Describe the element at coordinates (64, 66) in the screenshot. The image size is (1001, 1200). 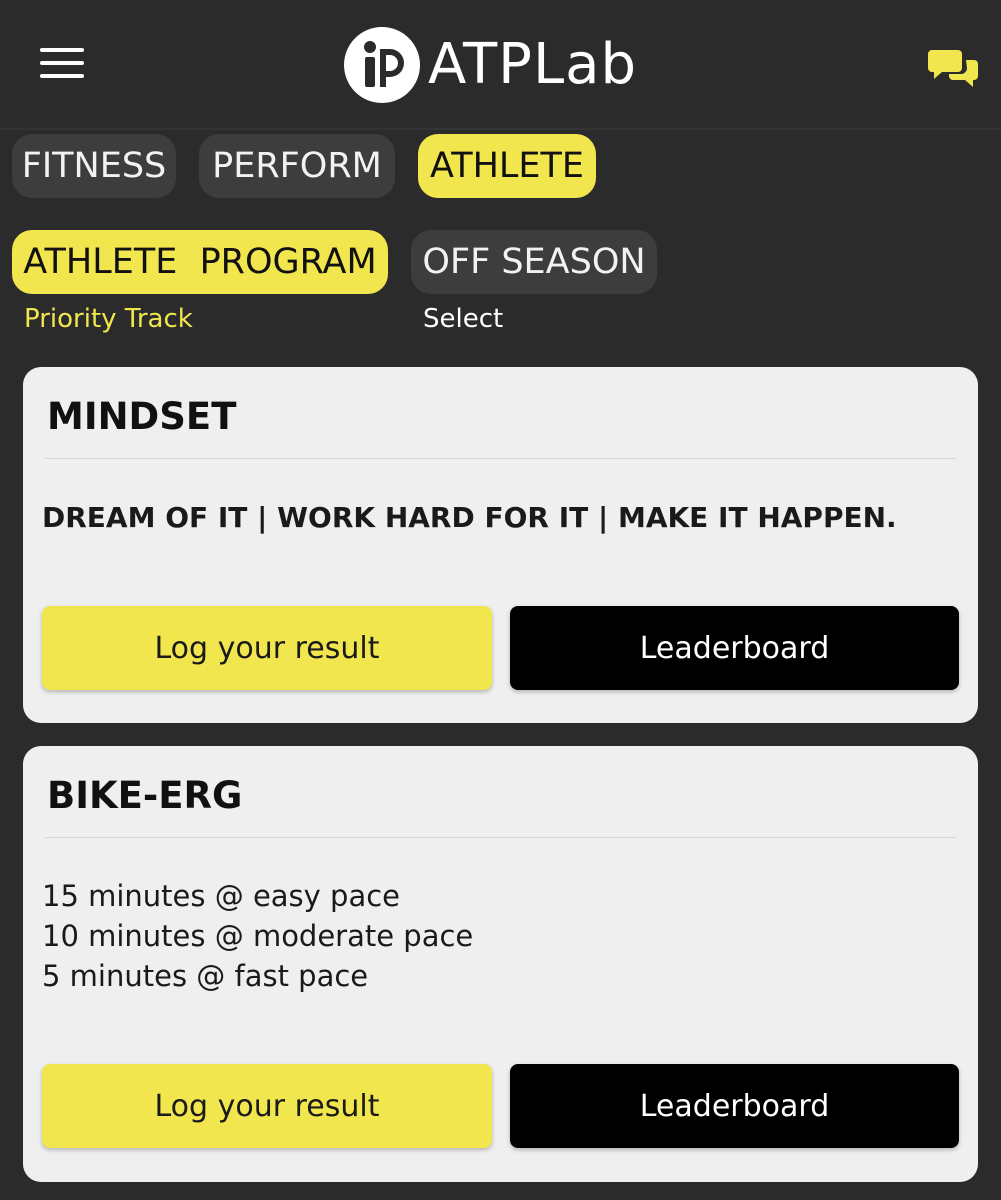
I see `hamburger-menu-icon` at that location.